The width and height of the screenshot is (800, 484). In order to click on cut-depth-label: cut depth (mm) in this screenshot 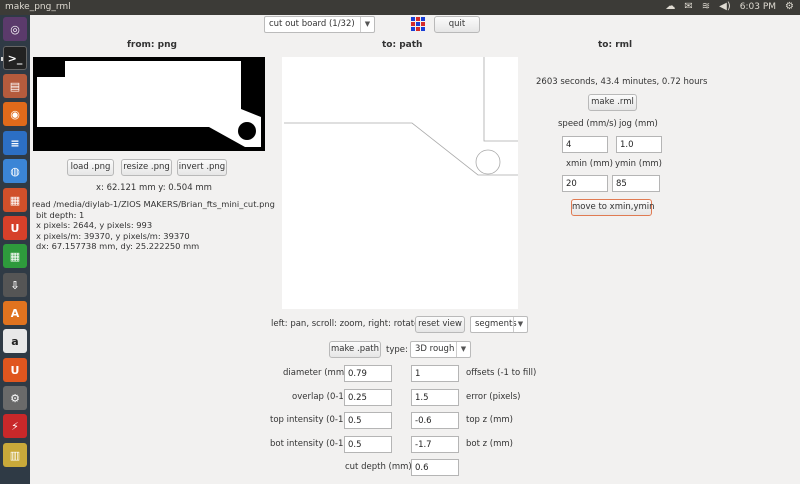, I will do `click(378, 467)`.